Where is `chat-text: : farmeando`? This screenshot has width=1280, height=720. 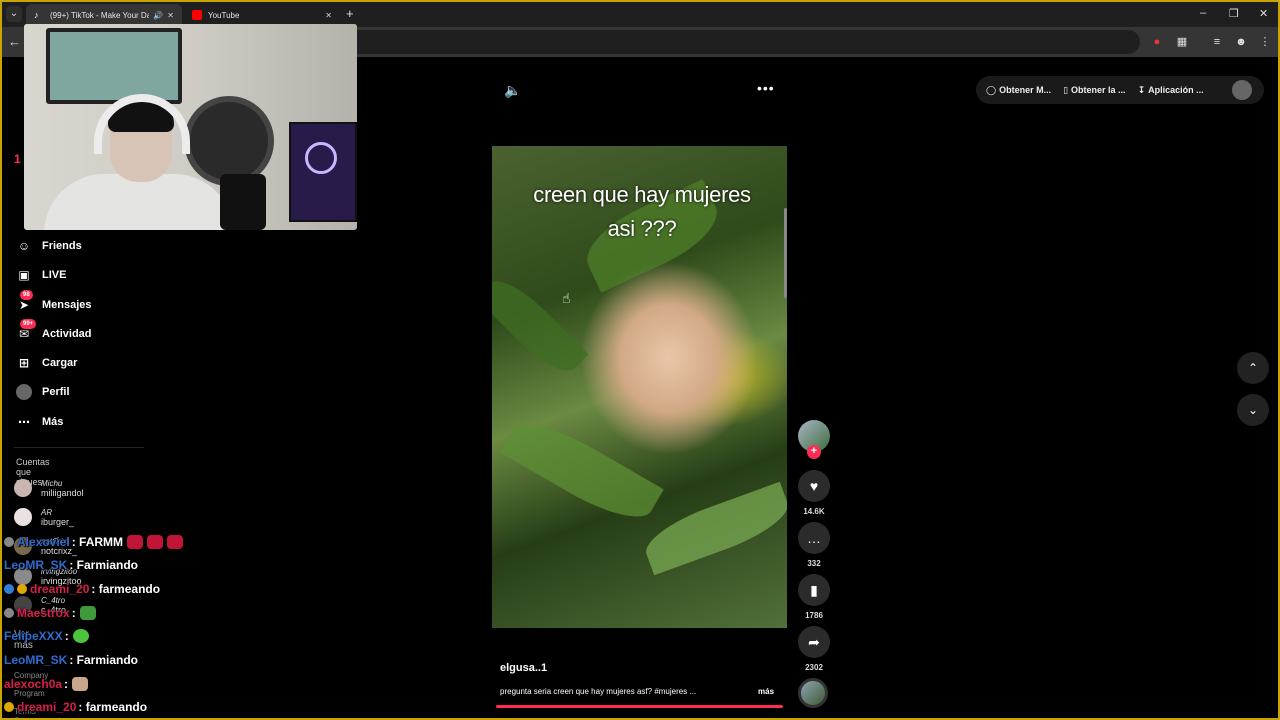 chat-text: : farmeando is located at coordinates (126, 589).